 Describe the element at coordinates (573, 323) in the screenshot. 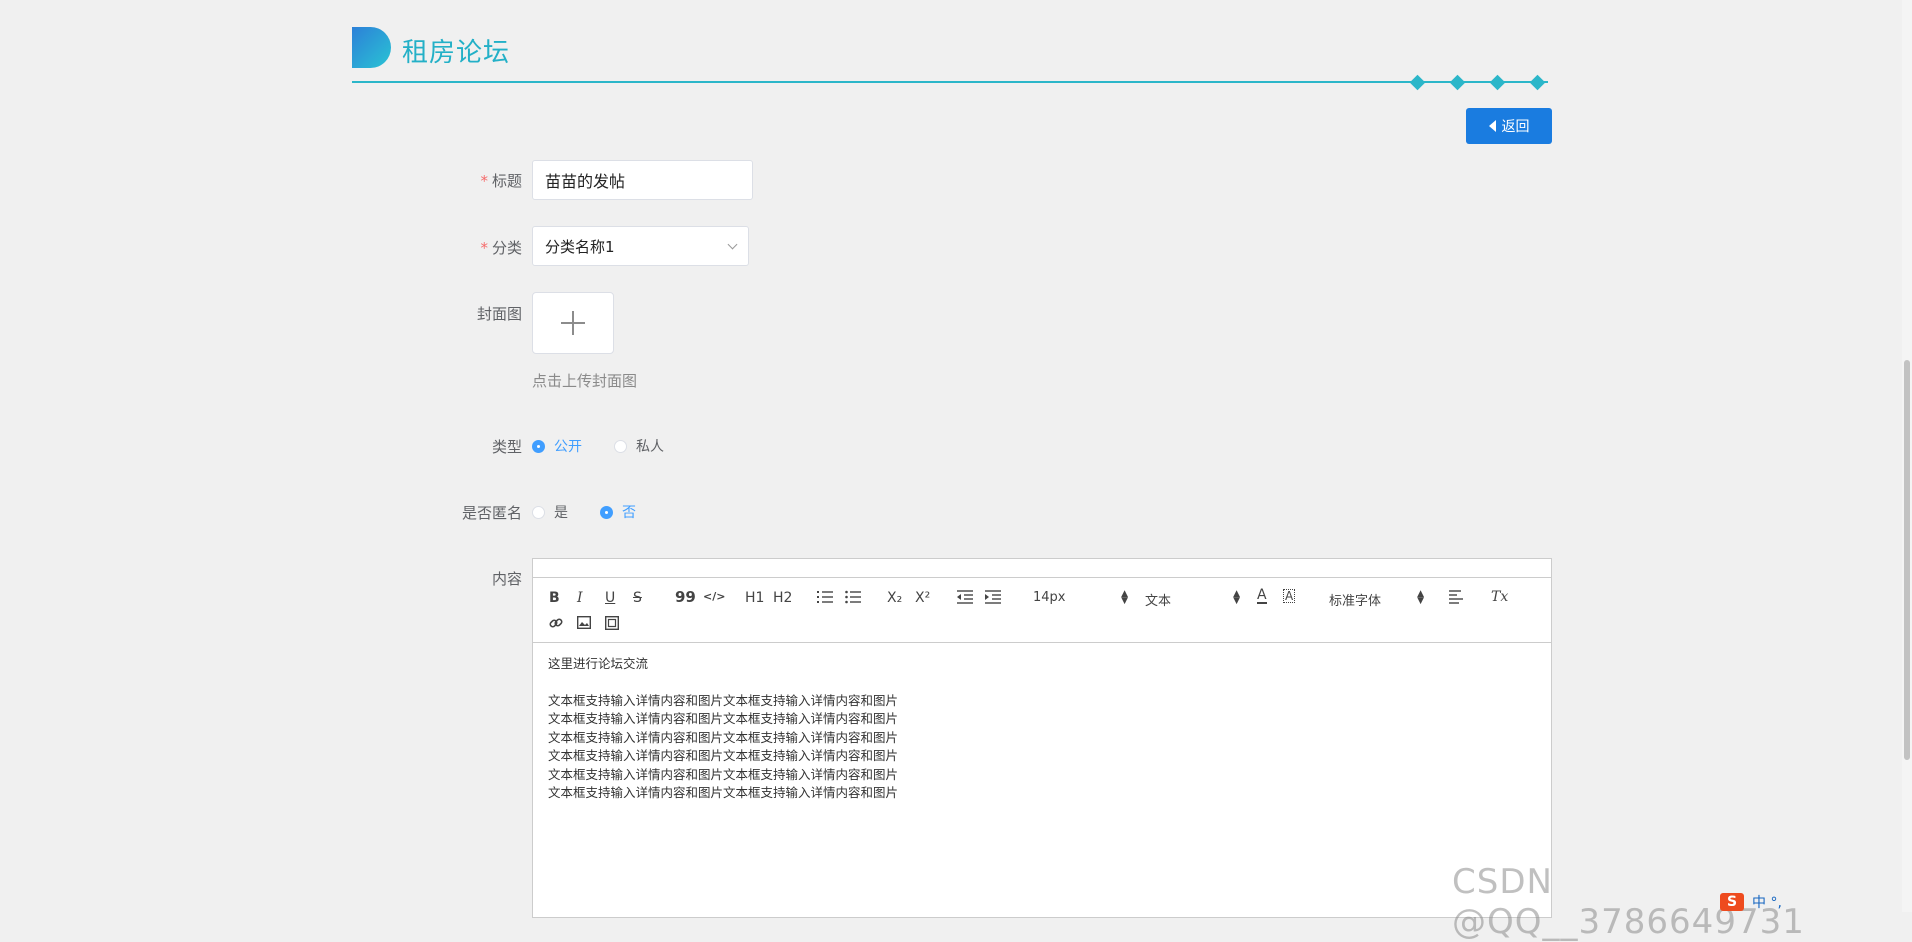

I see `cover-upload-button` at that location.